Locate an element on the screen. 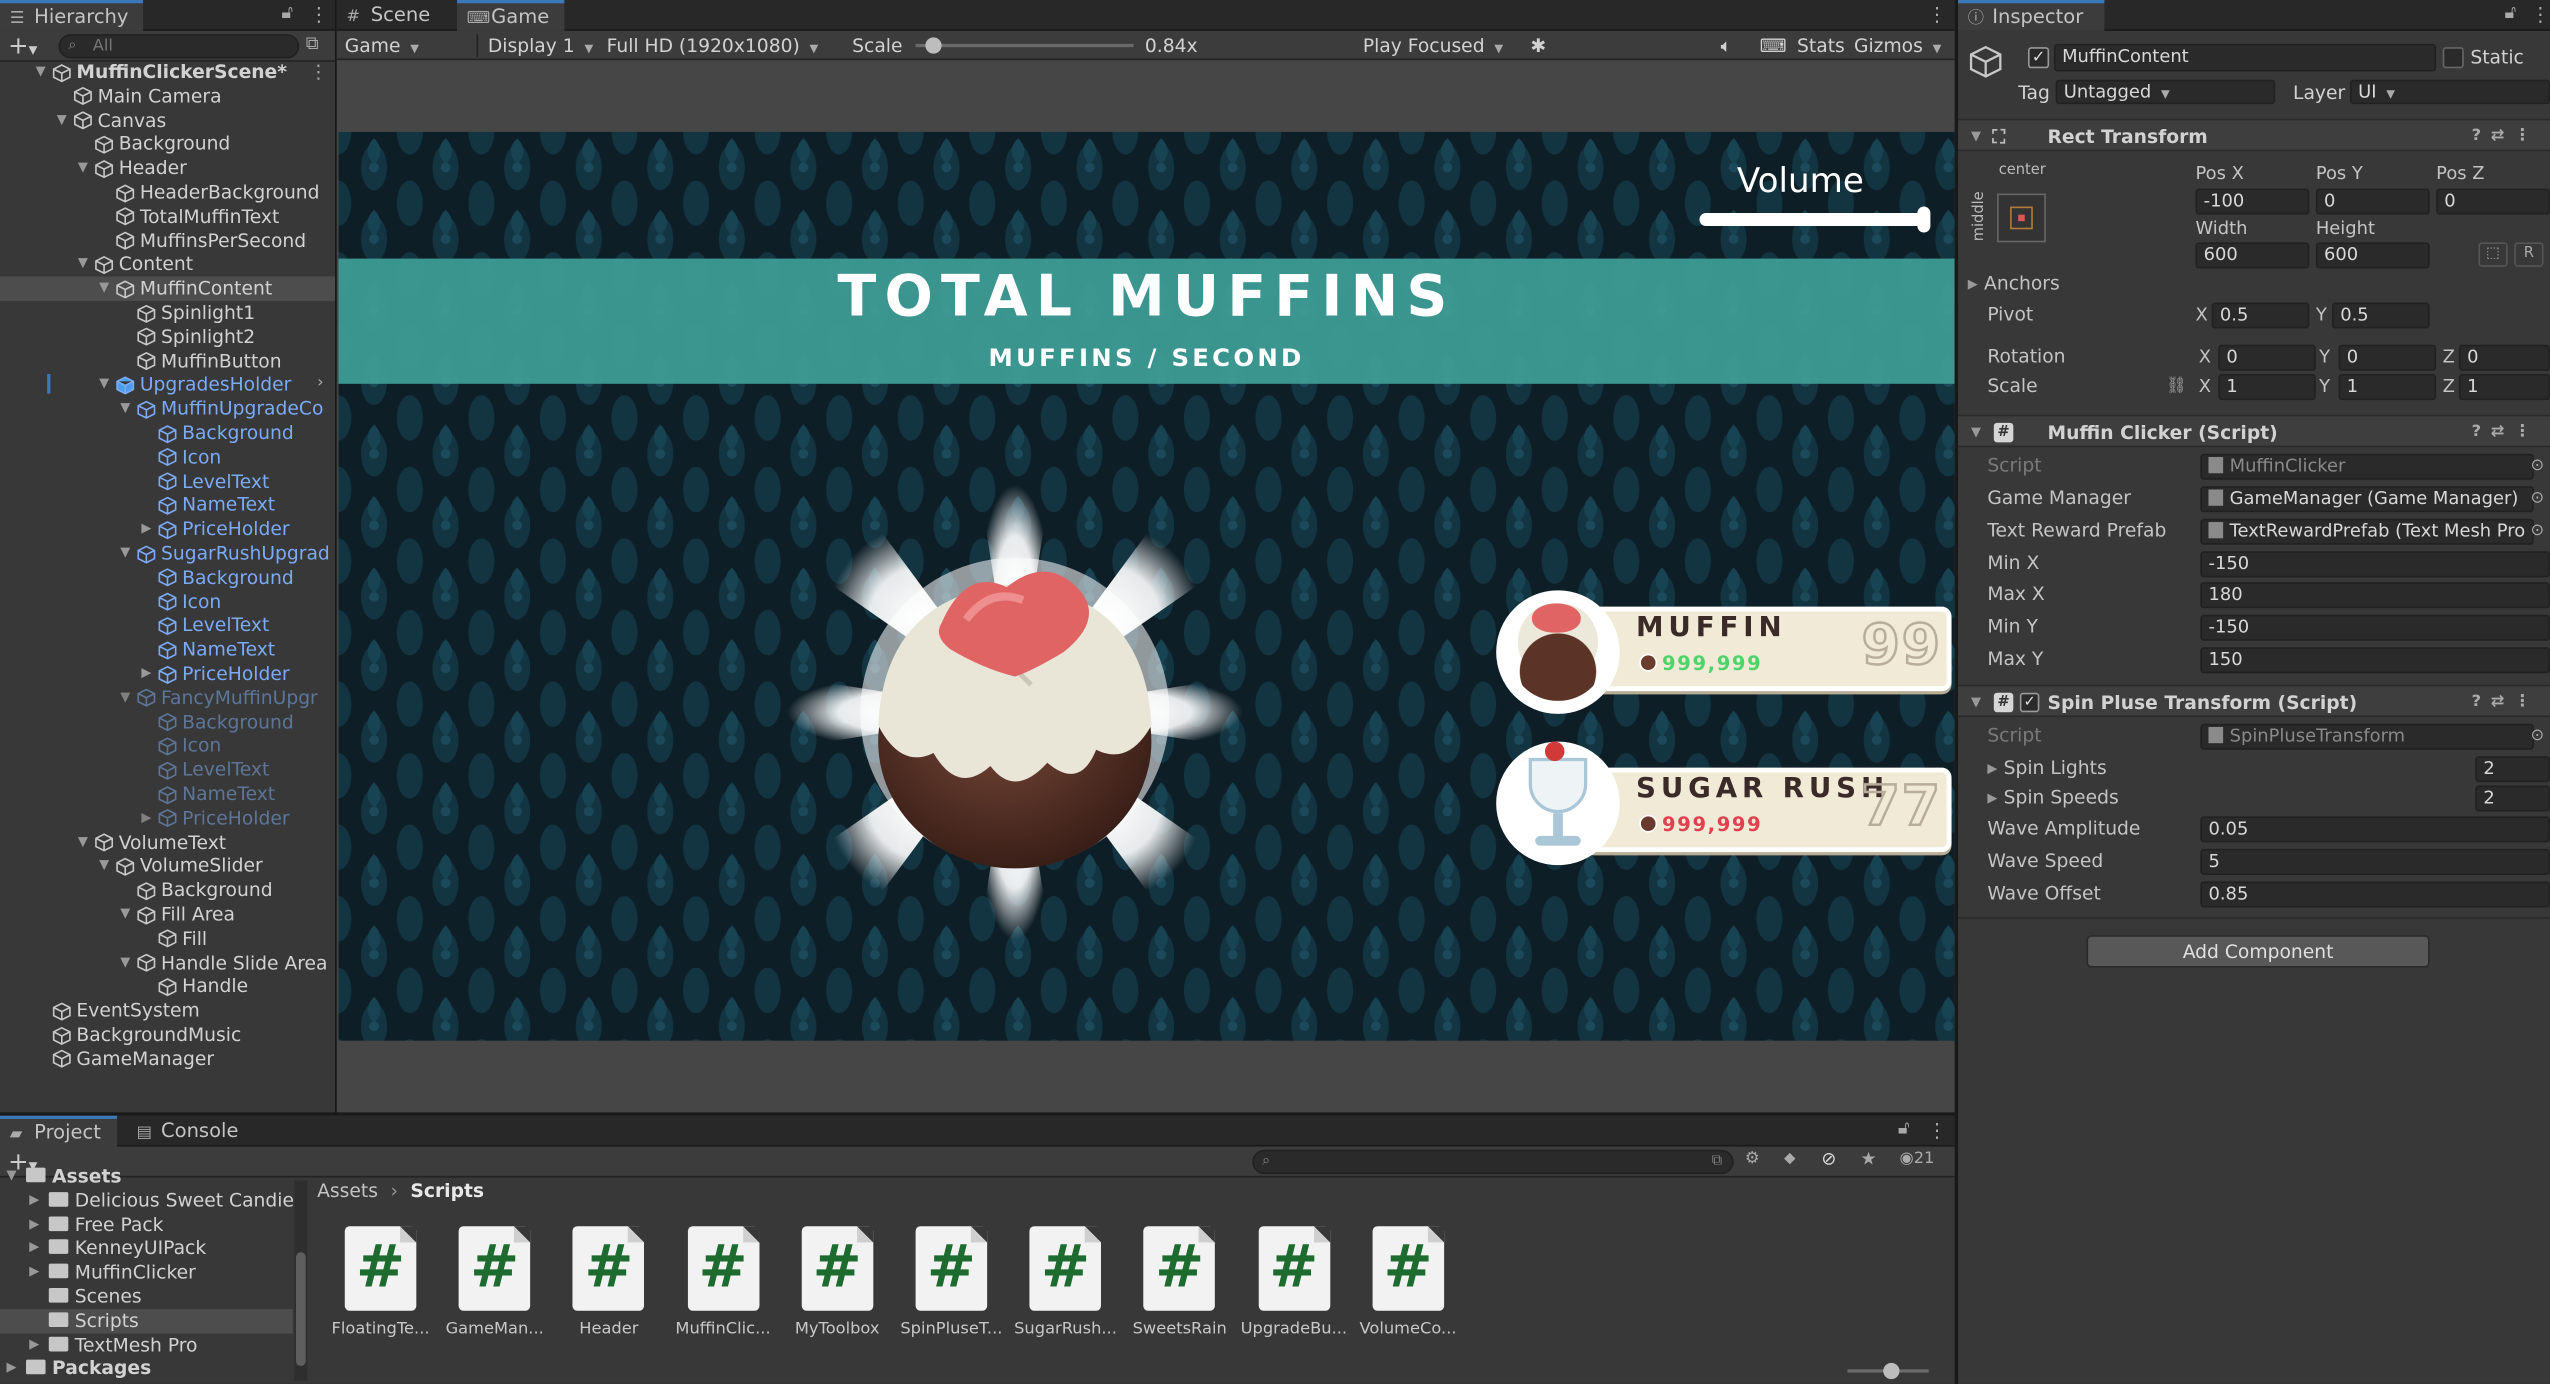  folder-item: ▶ MuffinClicker is located at coordinates (146, 1273).